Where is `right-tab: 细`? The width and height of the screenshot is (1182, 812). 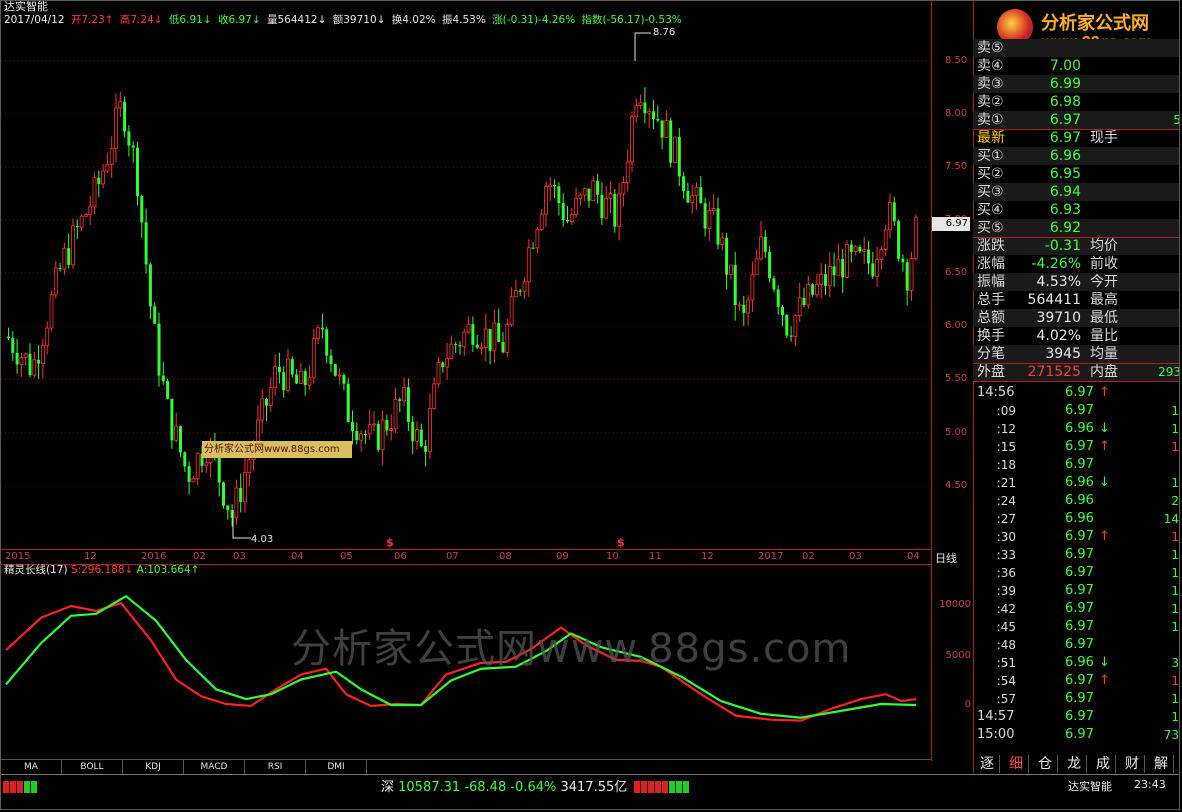
right-tab: 细 is located at coordinates (1016, 764).